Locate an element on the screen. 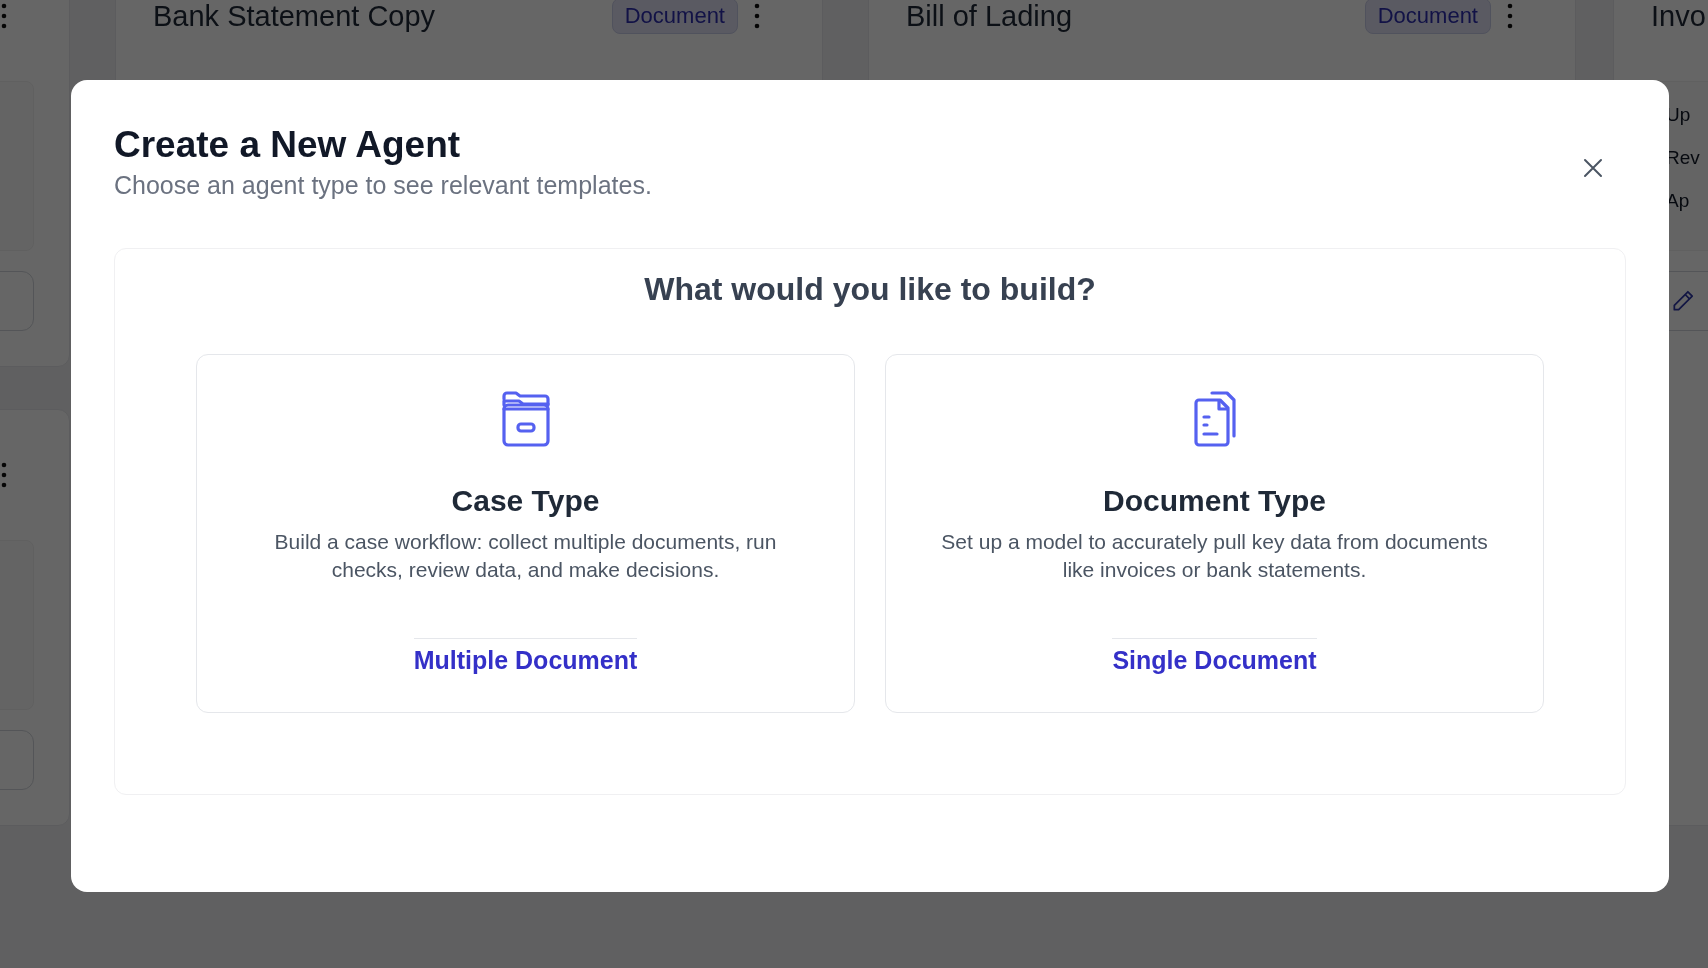  option-card: Case Type Build a case workflow: collect multiple documents, run checks, review data, and make decisions. Multiple Document is located at coordinates (525, 533).